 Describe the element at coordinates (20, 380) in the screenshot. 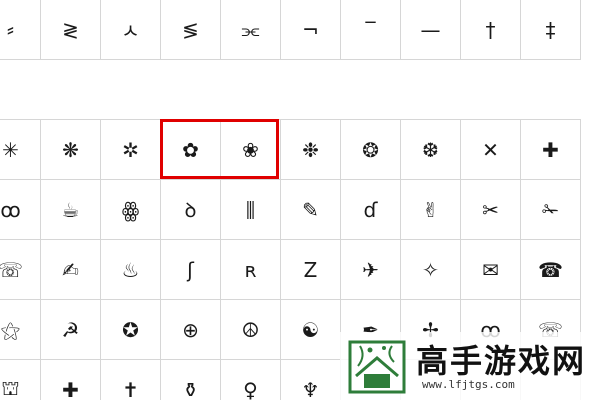

I see `symbol-cell: ⛫` at that location.